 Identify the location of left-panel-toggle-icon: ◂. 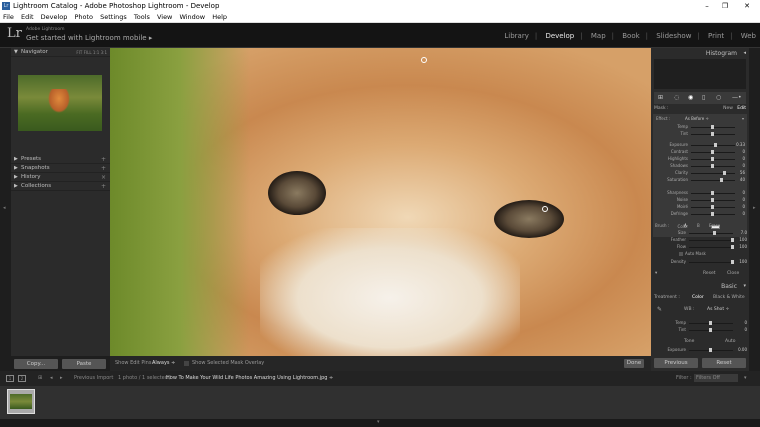
(4, 208).